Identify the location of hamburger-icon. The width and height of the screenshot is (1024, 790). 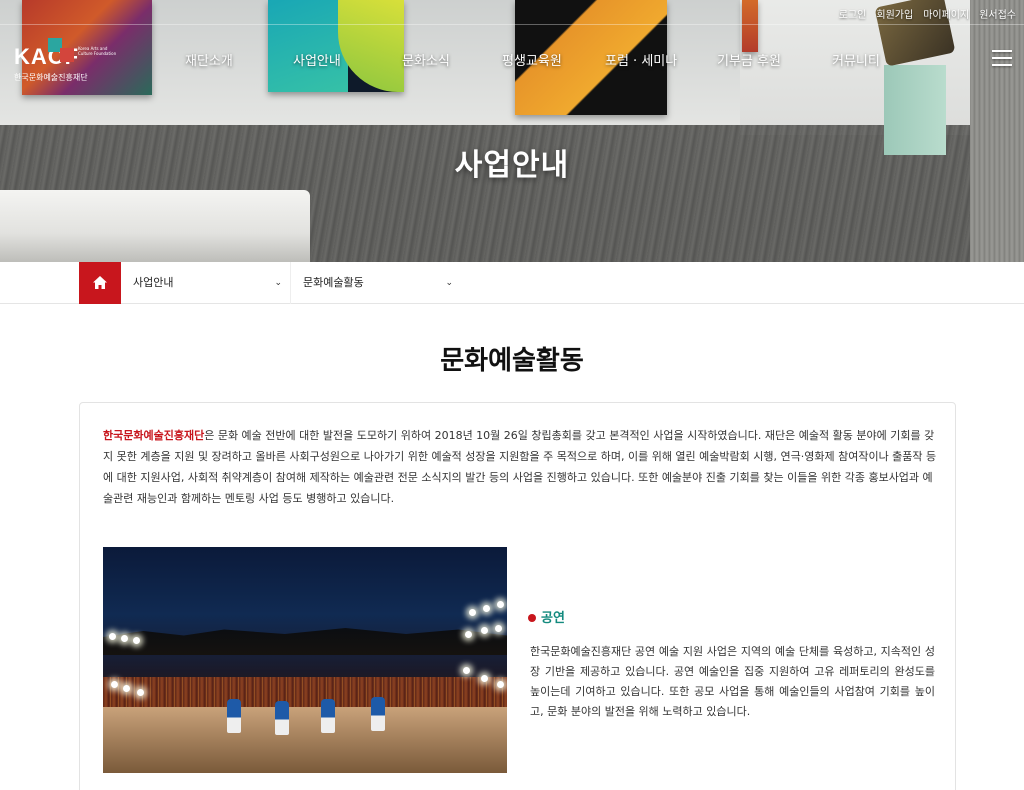
(1002, 58).